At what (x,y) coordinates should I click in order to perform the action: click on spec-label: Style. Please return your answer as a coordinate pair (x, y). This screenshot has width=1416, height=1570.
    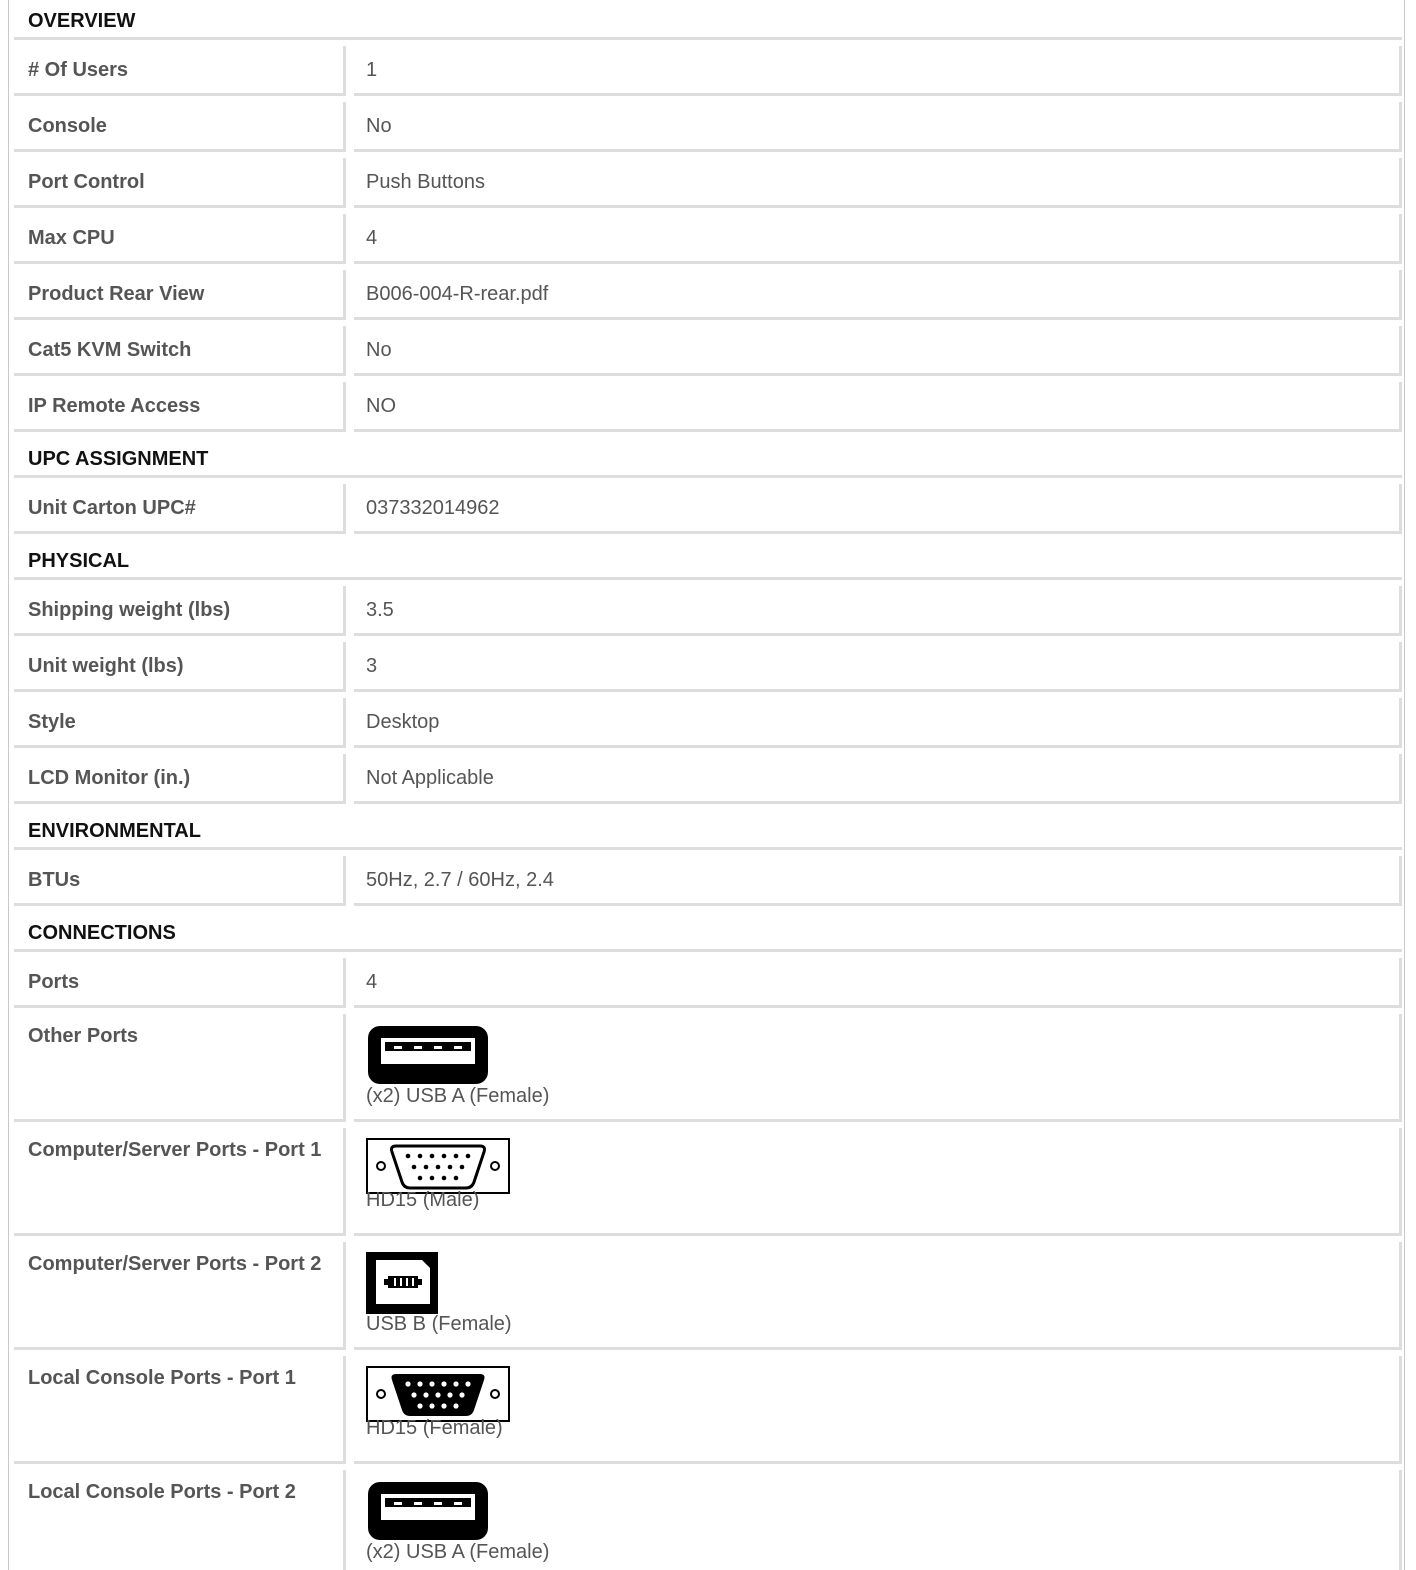
    Looking at the image, I should click on (180, 723).